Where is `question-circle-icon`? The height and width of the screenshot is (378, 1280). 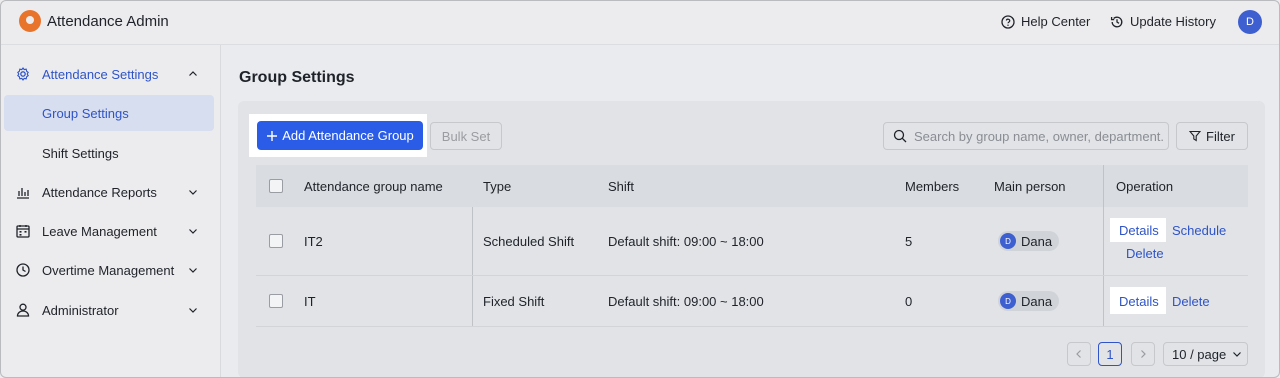 question-circle-icon is located at coordinates (1008, 21).